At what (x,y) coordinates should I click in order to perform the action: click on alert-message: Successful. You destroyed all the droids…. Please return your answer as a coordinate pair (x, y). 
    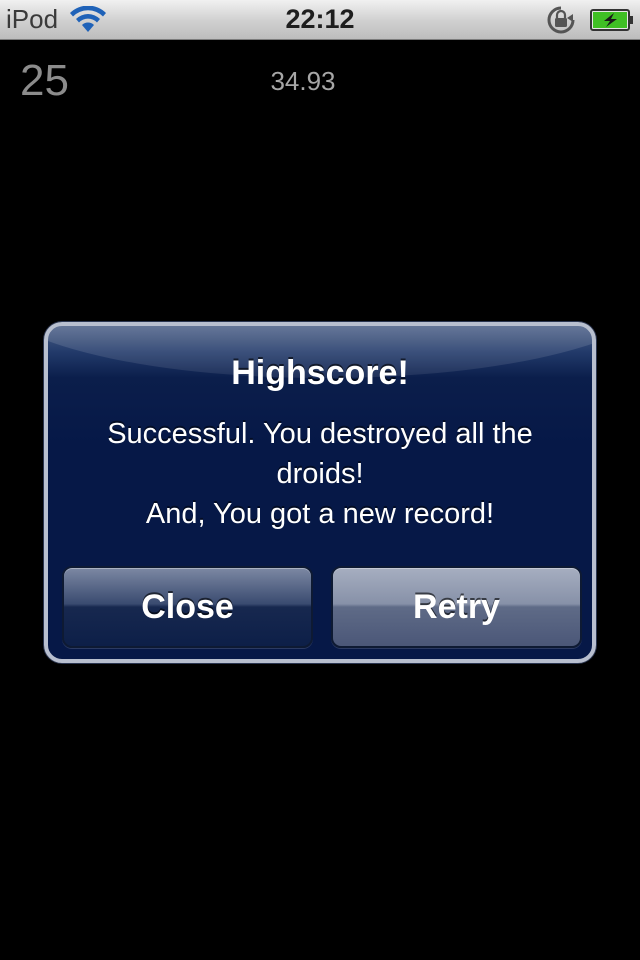
    Looking at the image, I should click on (320, 474).